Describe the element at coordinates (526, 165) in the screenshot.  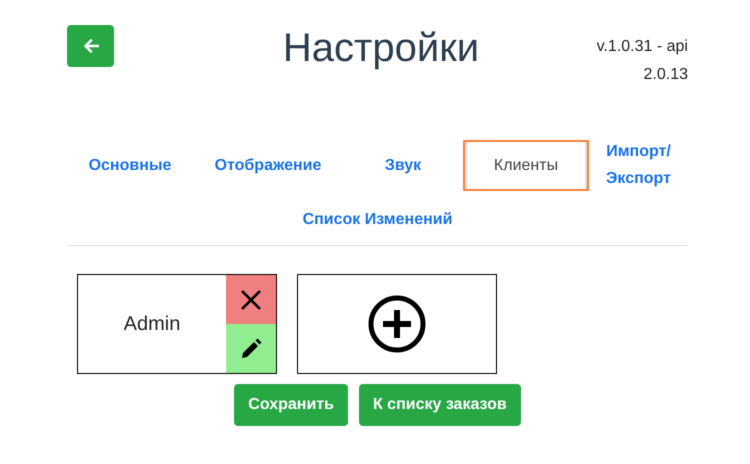
I see `tab: Клиенты` at that location.